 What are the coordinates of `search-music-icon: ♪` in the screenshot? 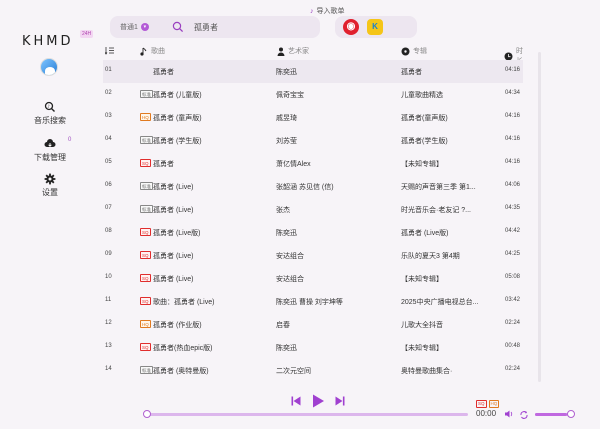 It's located at (49, 106).